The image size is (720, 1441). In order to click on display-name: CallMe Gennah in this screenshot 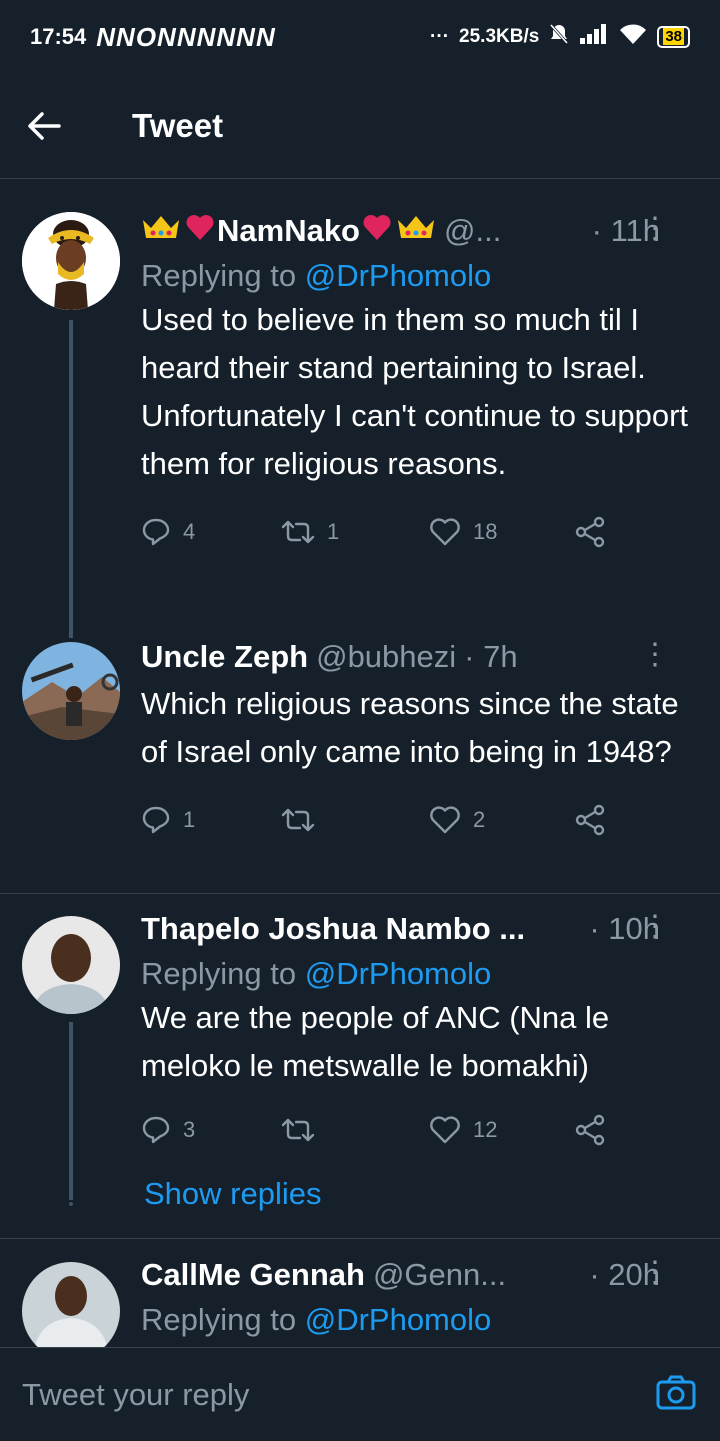, I will do `click(253, 1275)`.